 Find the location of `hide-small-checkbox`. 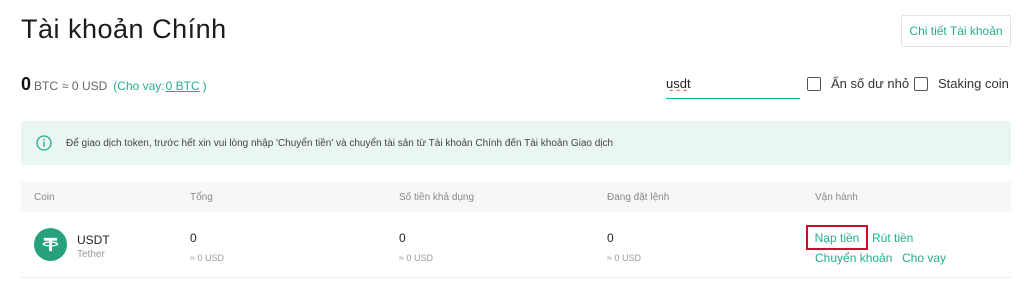

hide-small-checkbox is located at coordinates (814, 83).